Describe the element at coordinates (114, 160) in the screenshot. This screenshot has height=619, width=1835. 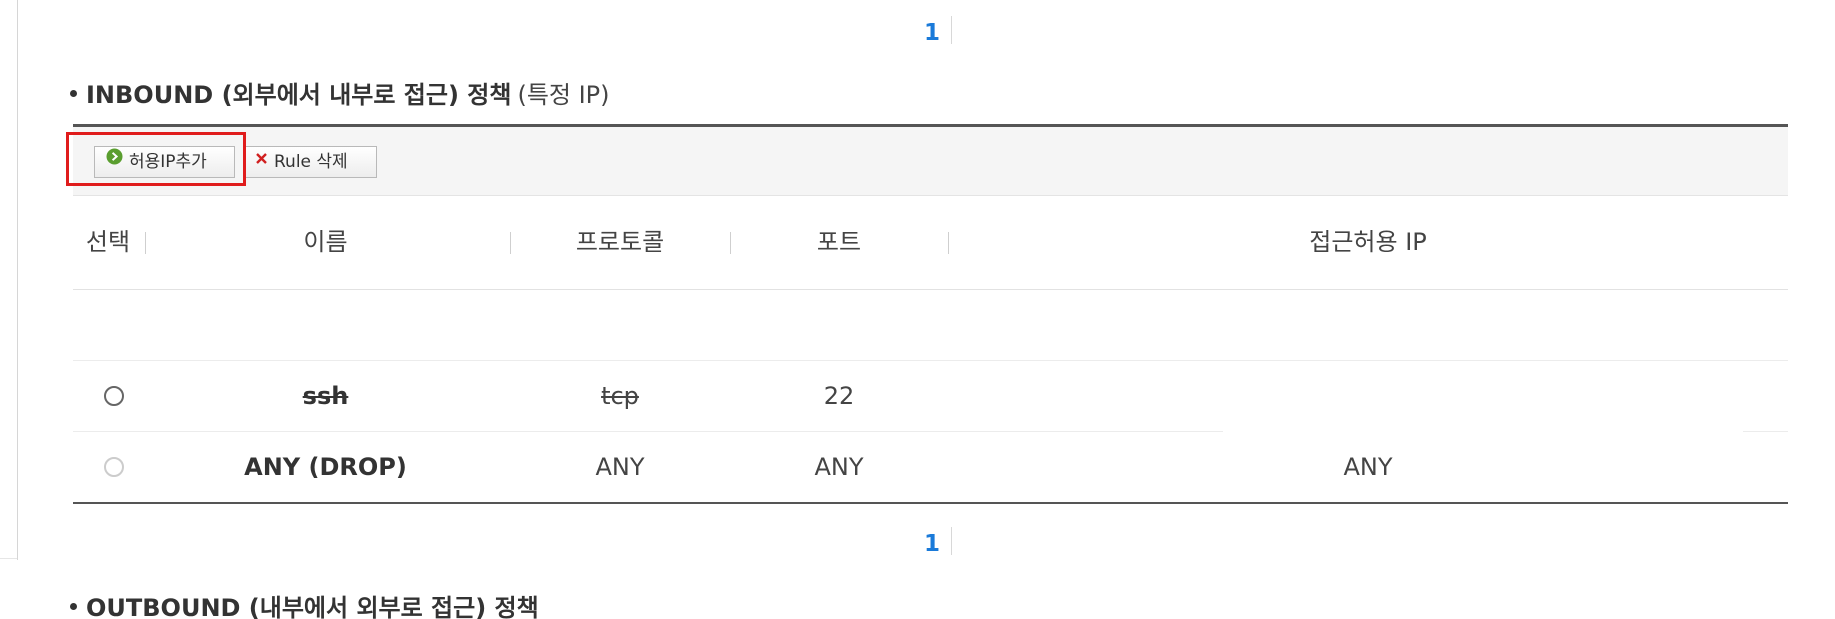
I see `arrow-circle-icon` at that location.